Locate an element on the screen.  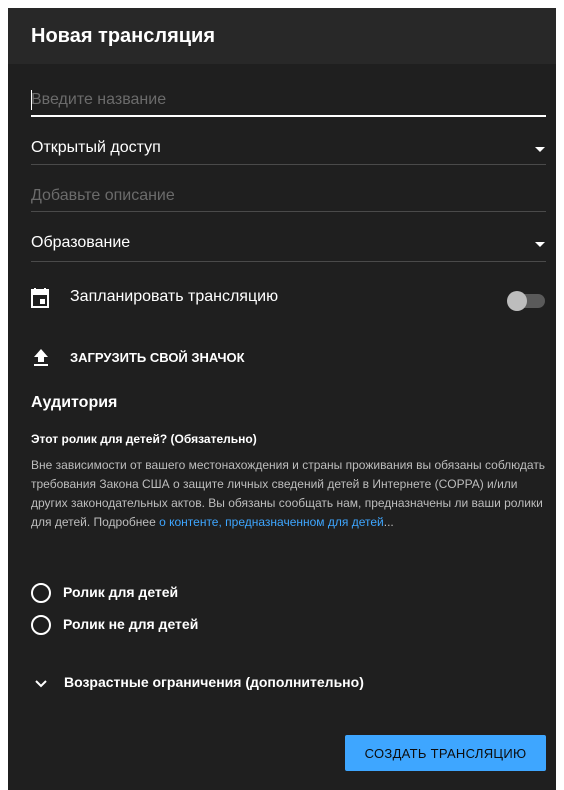
schedule-toggle is located at coordinates (526, 301).